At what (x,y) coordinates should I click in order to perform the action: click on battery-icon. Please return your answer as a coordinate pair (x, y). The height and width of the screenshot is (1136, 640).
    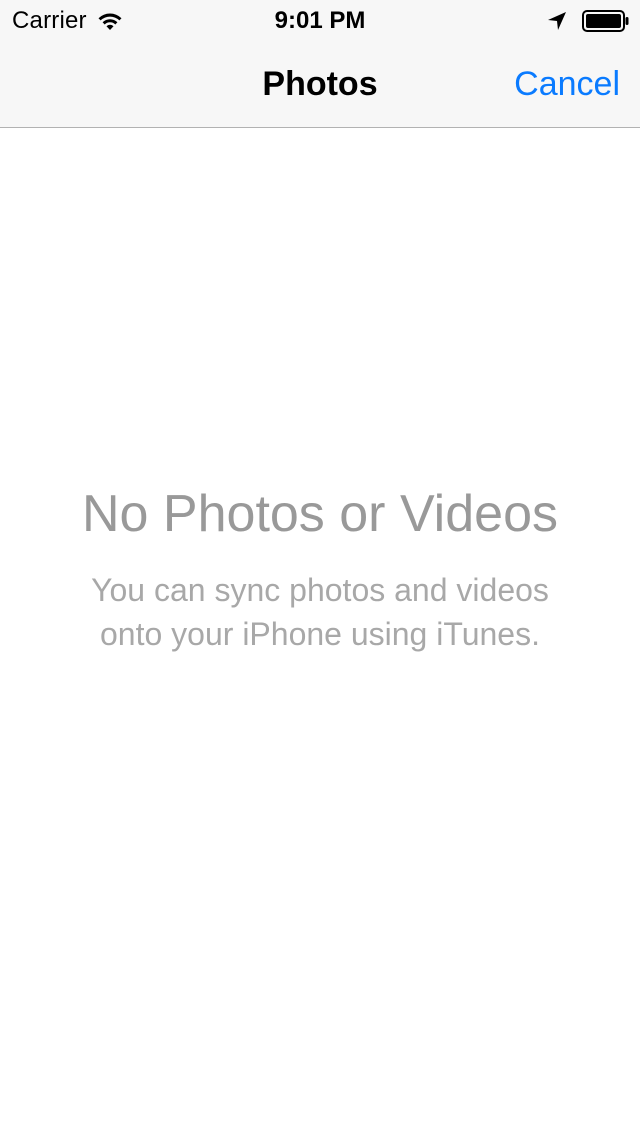
    Looking at the image, I should click on (606, 21).